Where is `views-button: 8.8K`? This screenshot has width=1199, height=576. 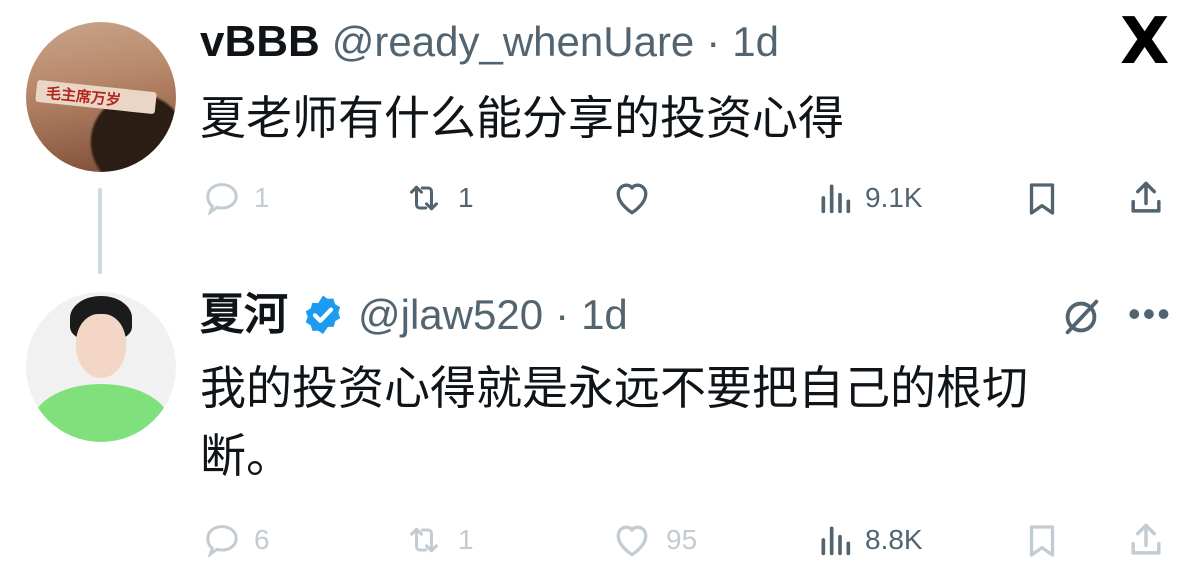 views-button: 8.8K is located at coordinates (869, 540).